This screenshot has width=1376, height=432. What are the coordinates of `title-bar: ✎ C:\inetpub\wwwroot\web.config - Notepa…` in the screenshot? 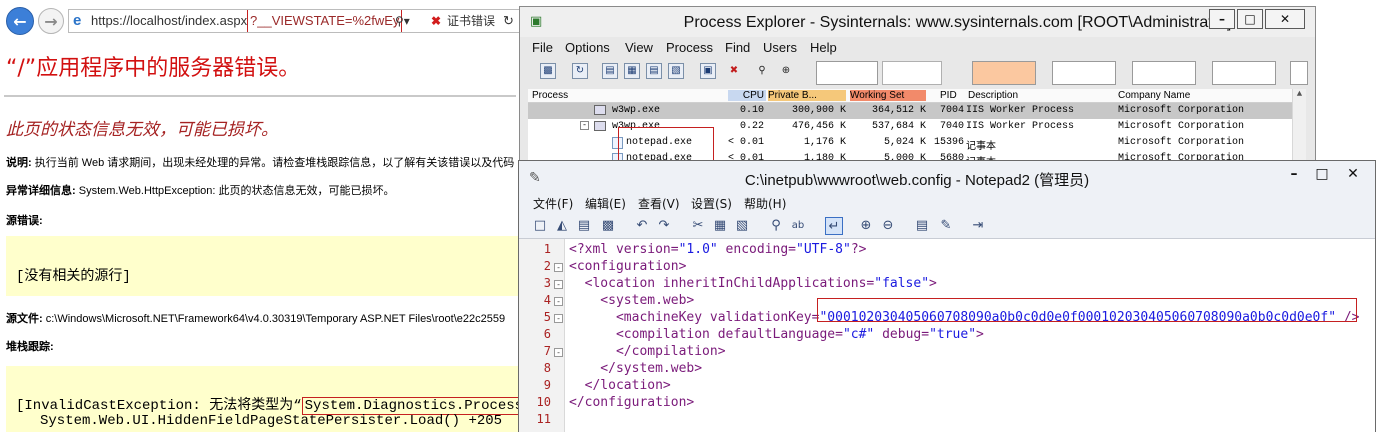 It's located at (947, 177).